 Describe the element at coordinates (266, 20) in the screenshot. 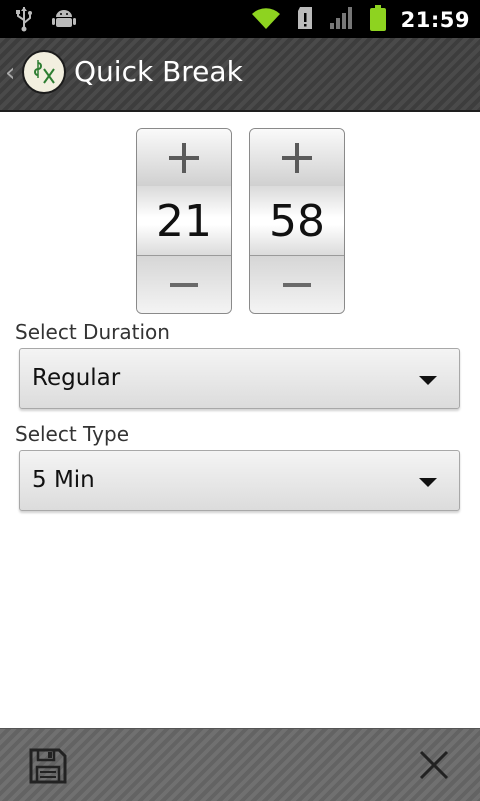

I see `wifi-icon` at that location.